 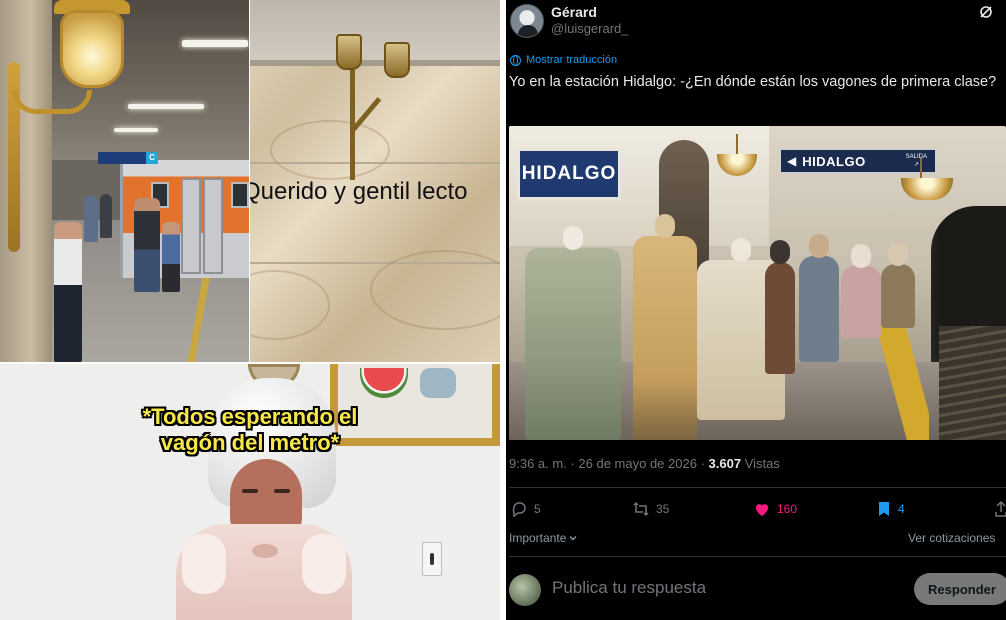 What do you see at coordinates (574, 12) in the screenshot?
I see `author-display-name: Gérard` at bounding box center [574, 12].